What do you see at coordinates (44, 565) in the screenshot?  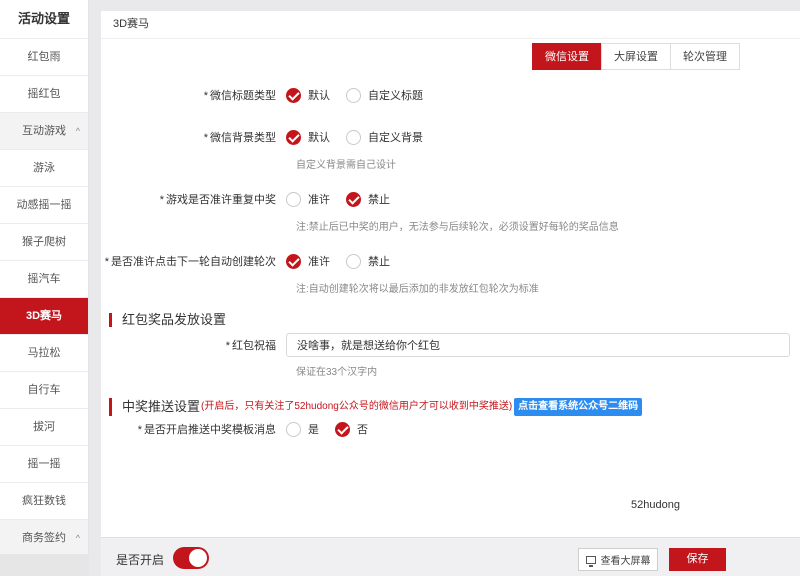 I see `sidebar-footer-strip` at bounding box center [44, 565].